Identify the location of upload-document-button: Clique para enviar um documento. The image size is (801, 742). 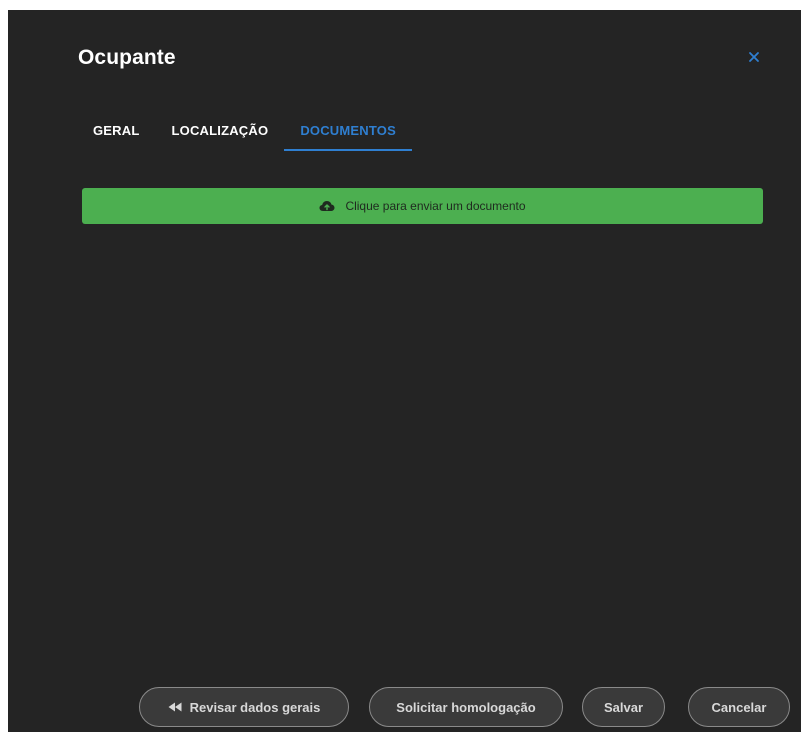
(422, 206).